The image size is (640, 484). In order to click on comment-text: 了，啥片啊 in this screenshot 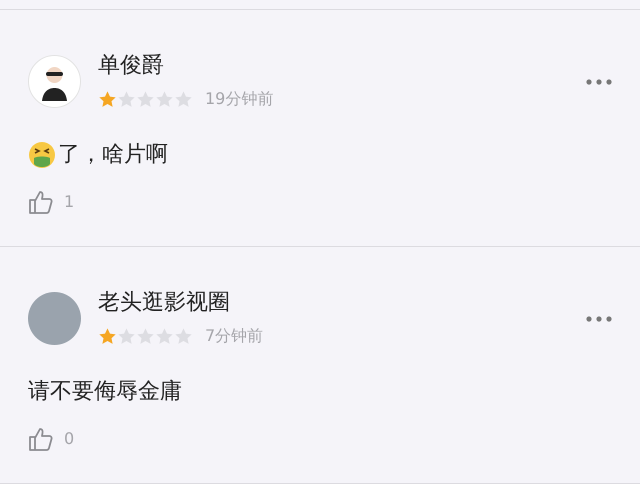, I will do `click(113, 155)`.